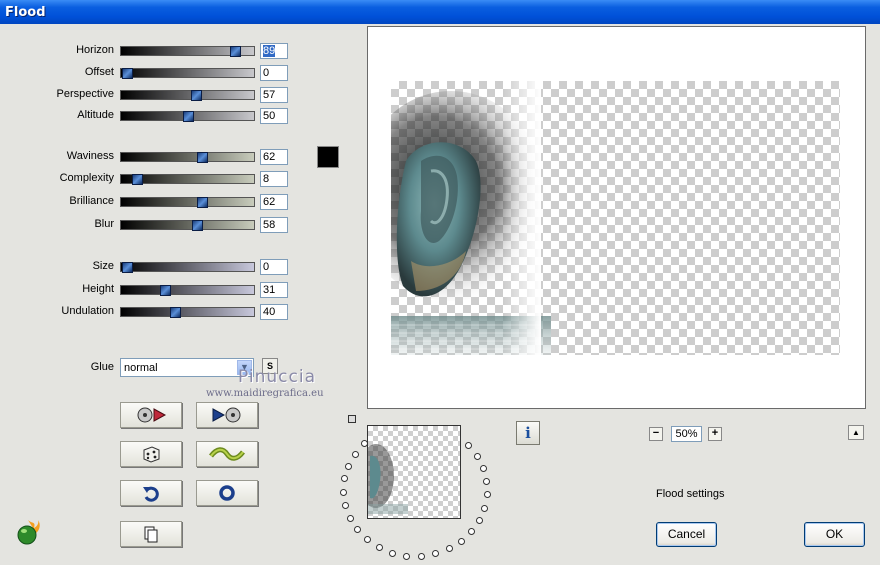 The image size is (880, 565). I want to click on blur-slider, so click(187, 225).